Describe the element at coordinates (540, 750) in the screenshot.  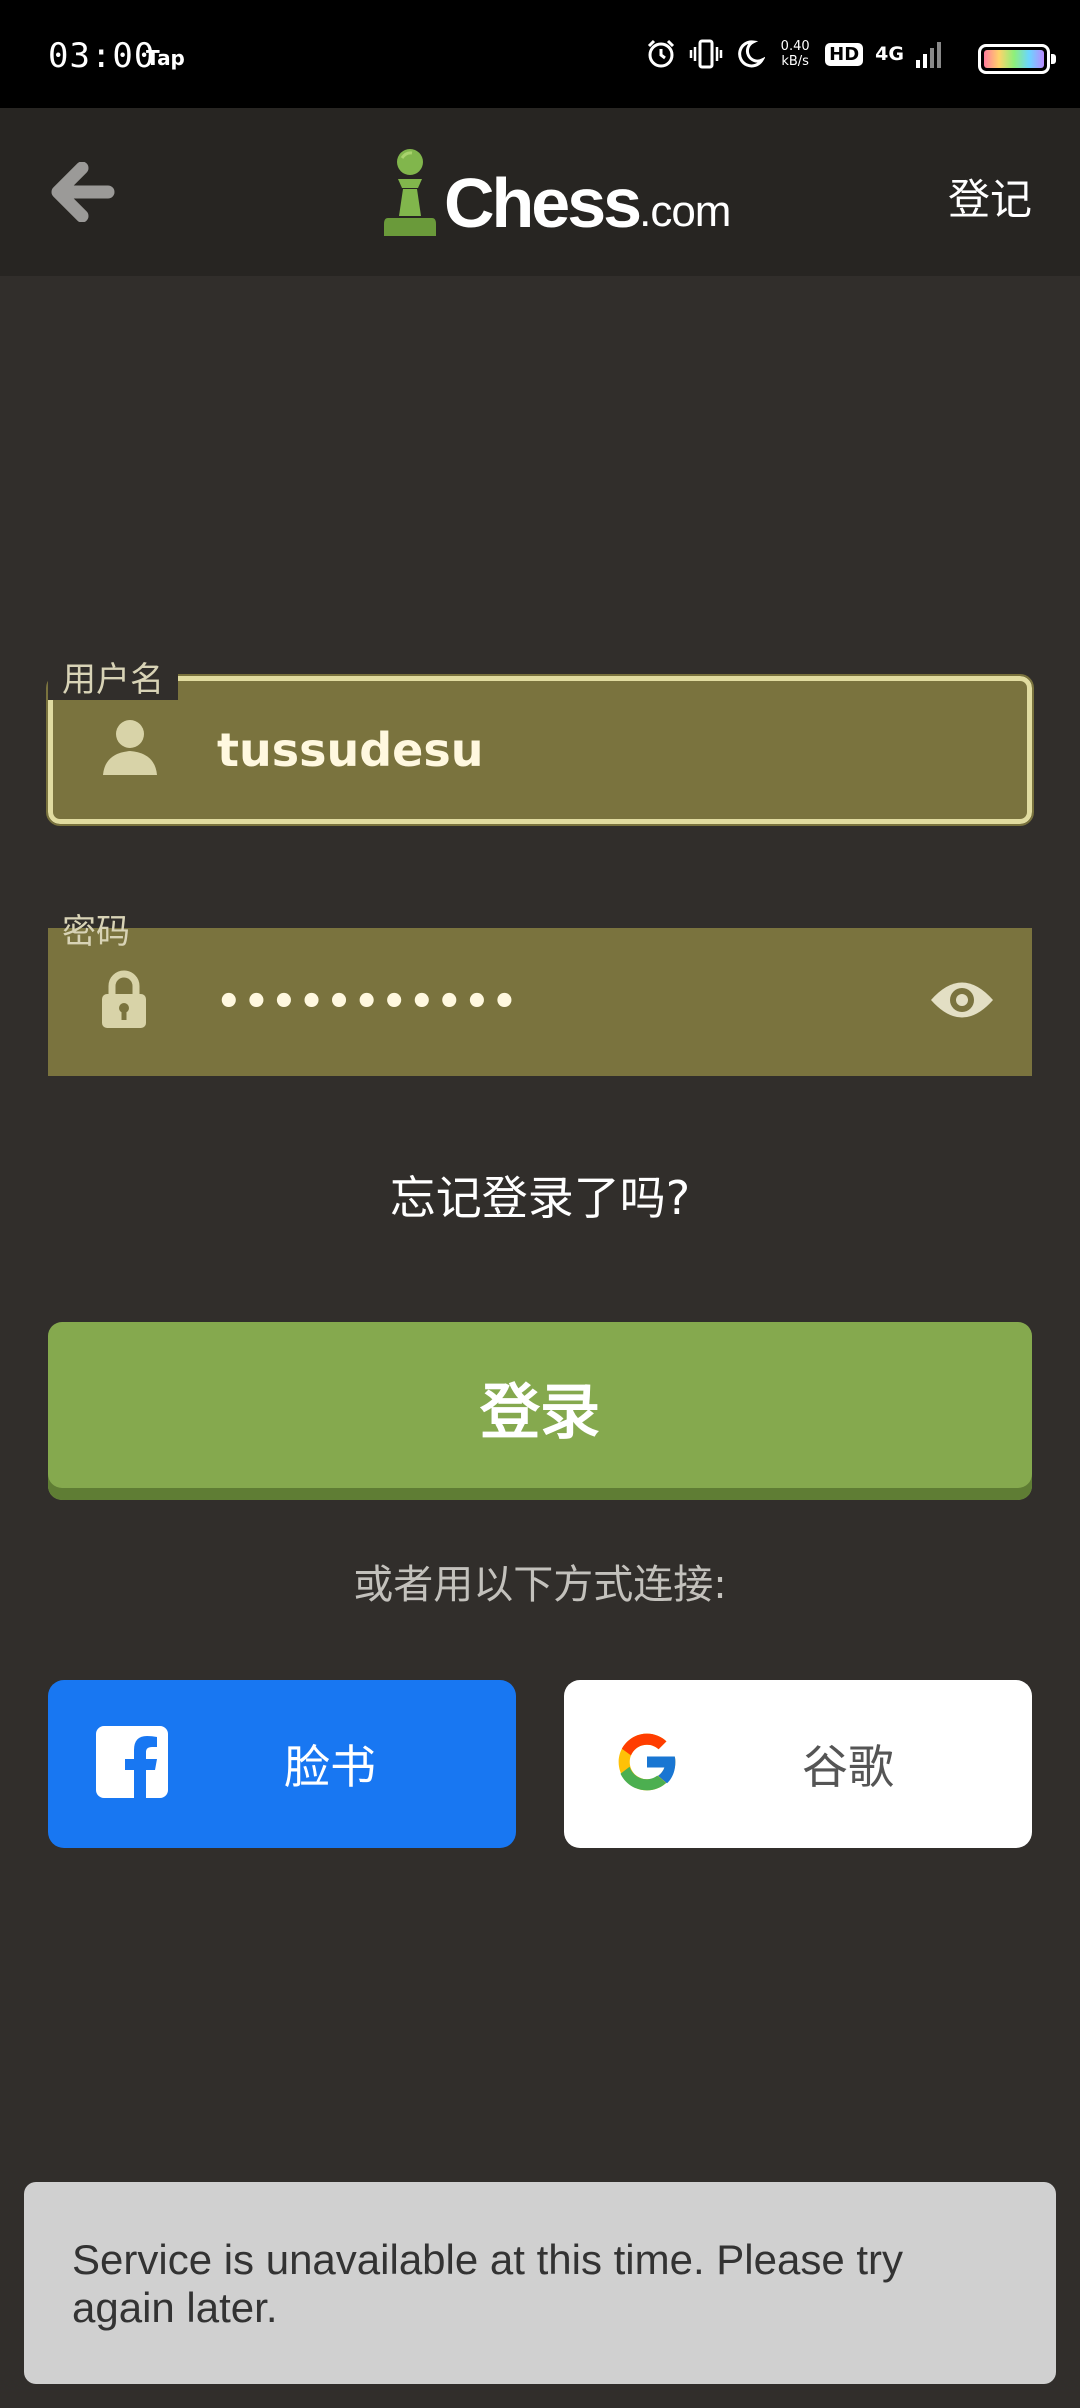
I see `username-field: tussudesu` at that location.